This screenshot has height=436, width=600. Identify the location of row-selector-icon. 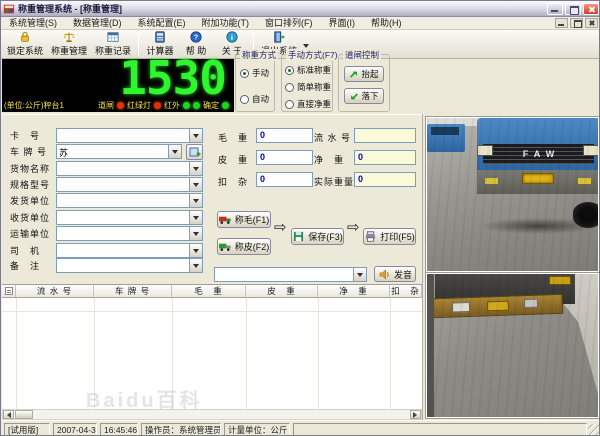
(8, 291).